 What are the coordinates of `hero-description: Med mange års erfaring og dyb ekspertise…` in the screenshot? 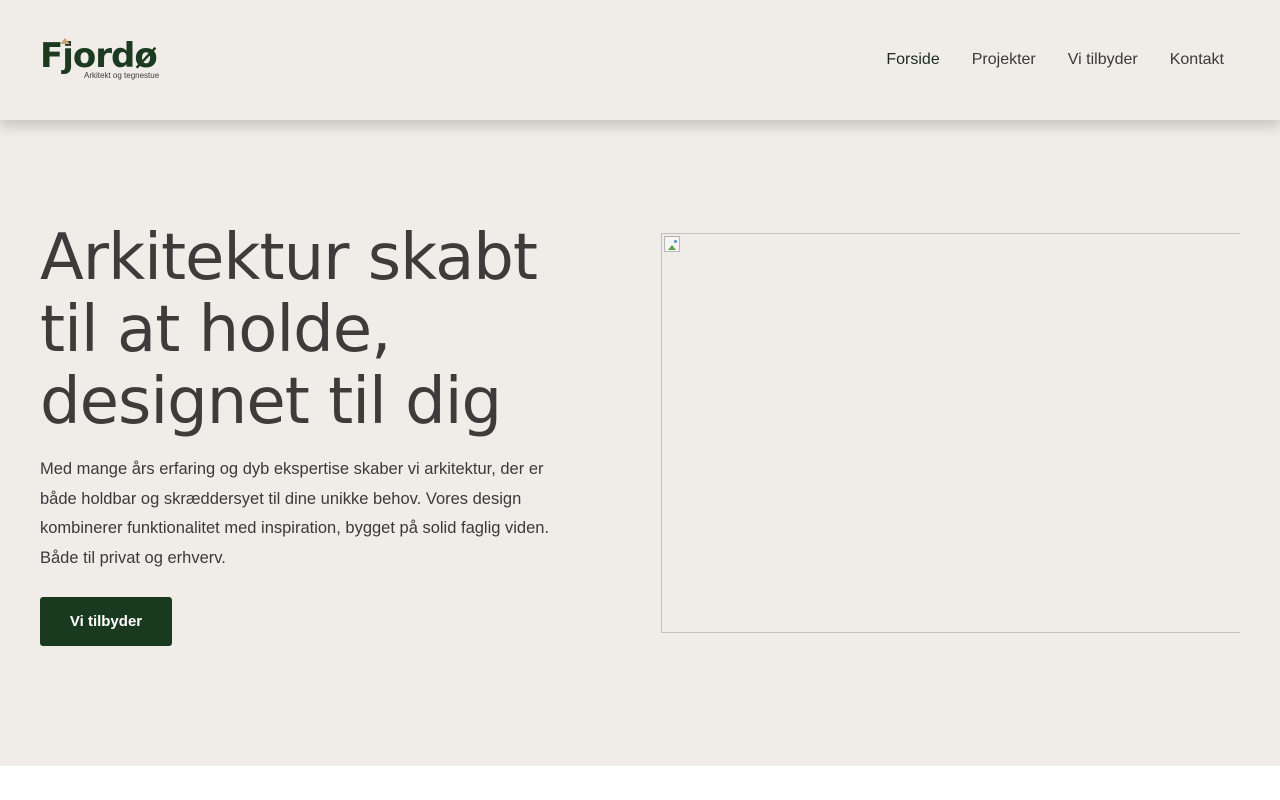 It's located at (295, 513).